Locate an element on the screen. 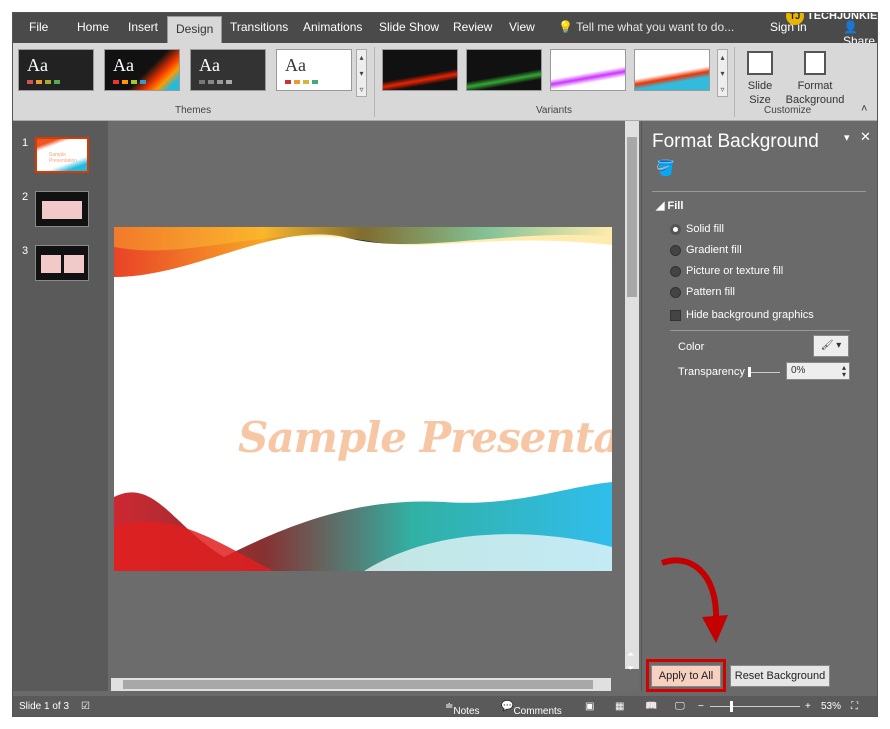  tab-insert: Insert is located at coordinates (143, 27).